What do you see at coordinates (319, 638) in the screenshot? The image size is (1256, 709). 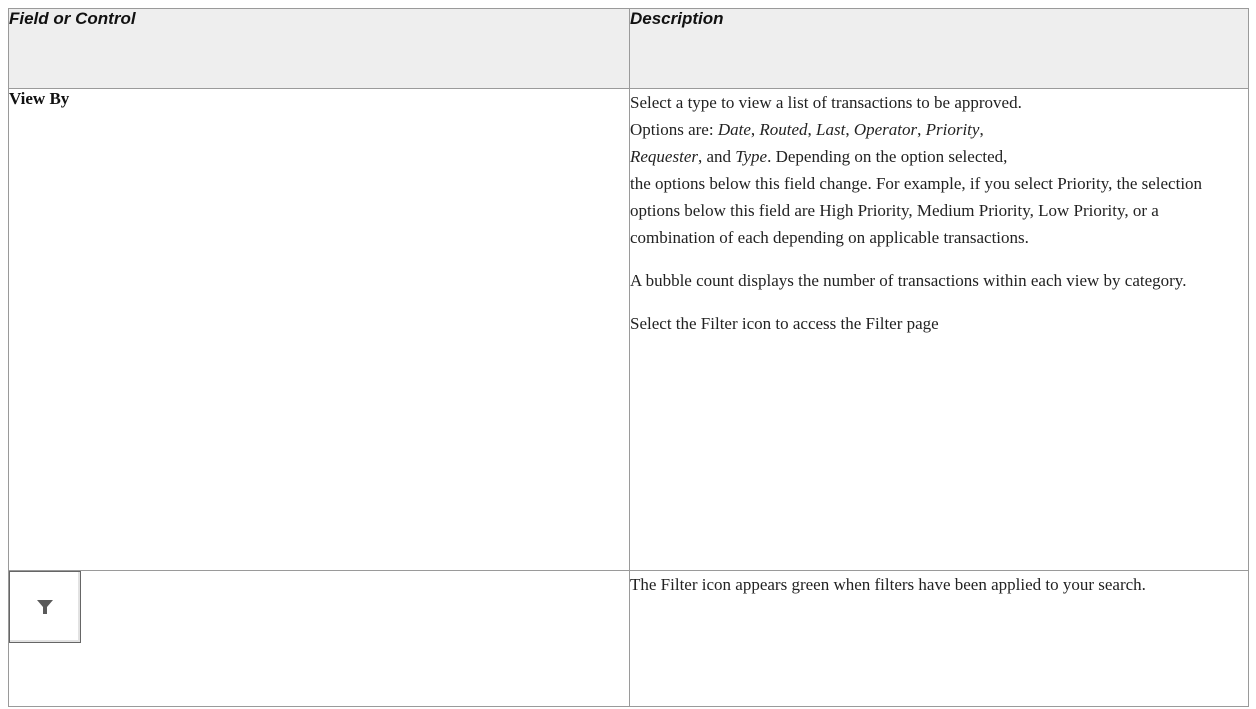 I see `field-icon-cell` at bounding box center [319, 638].